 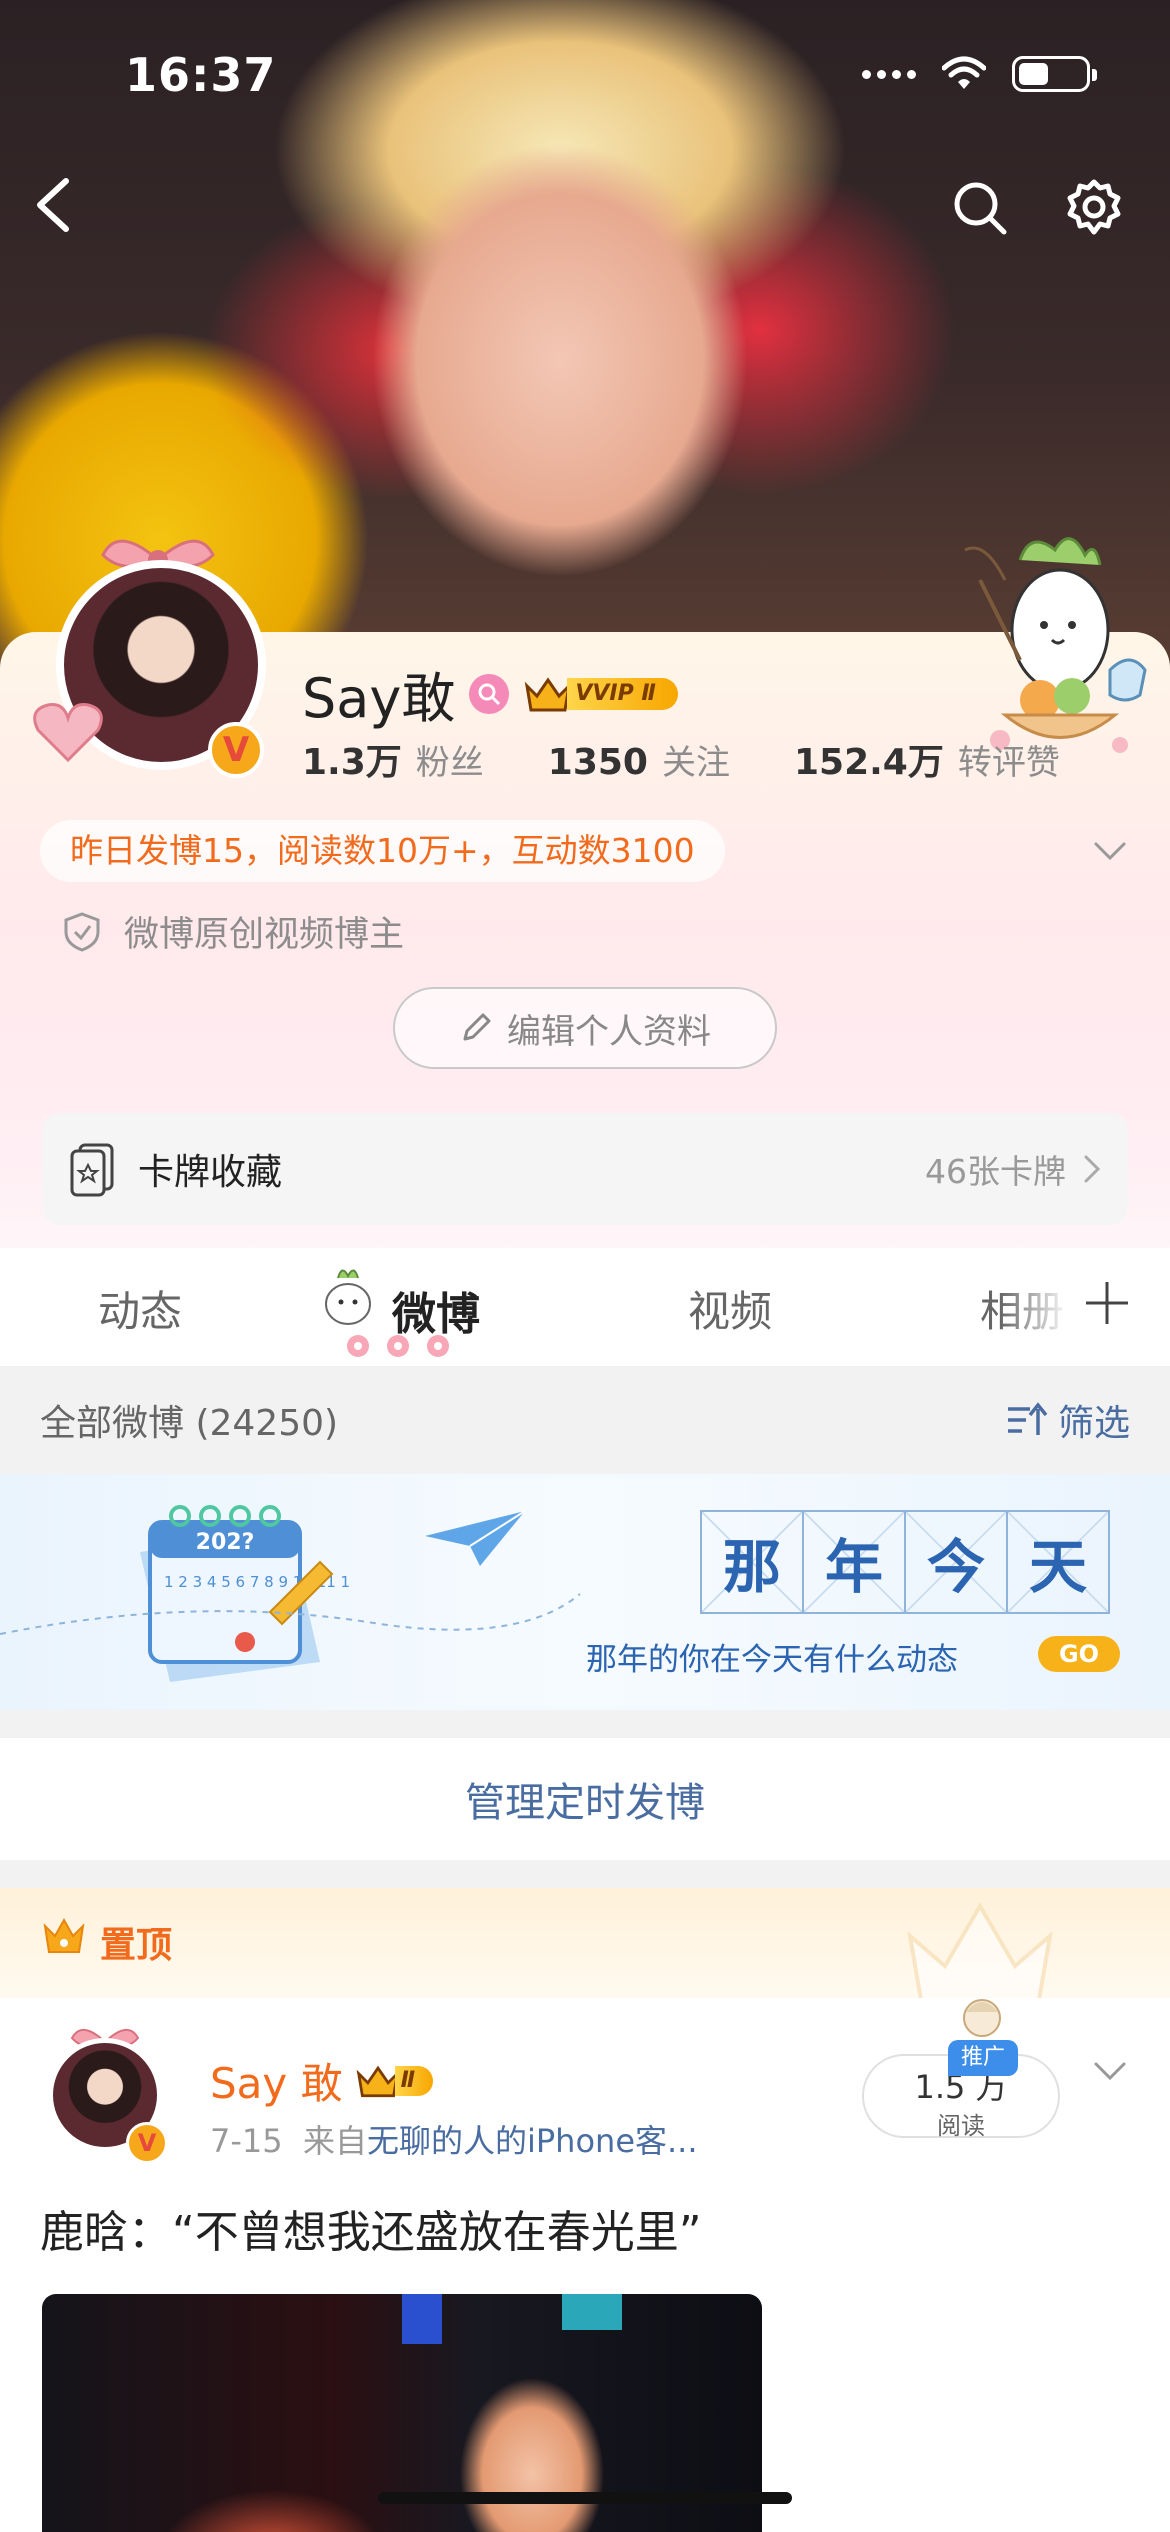 I want to click on promo-badge: 推广, so click(x=983, y=2058).